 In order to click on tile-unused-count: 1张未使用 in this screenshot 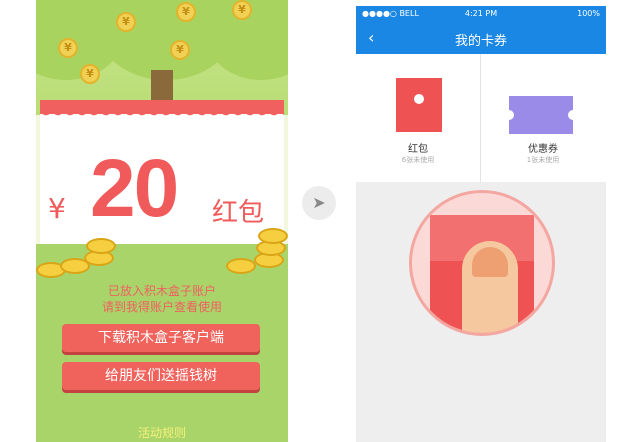, I will do `click(543, 160)`.